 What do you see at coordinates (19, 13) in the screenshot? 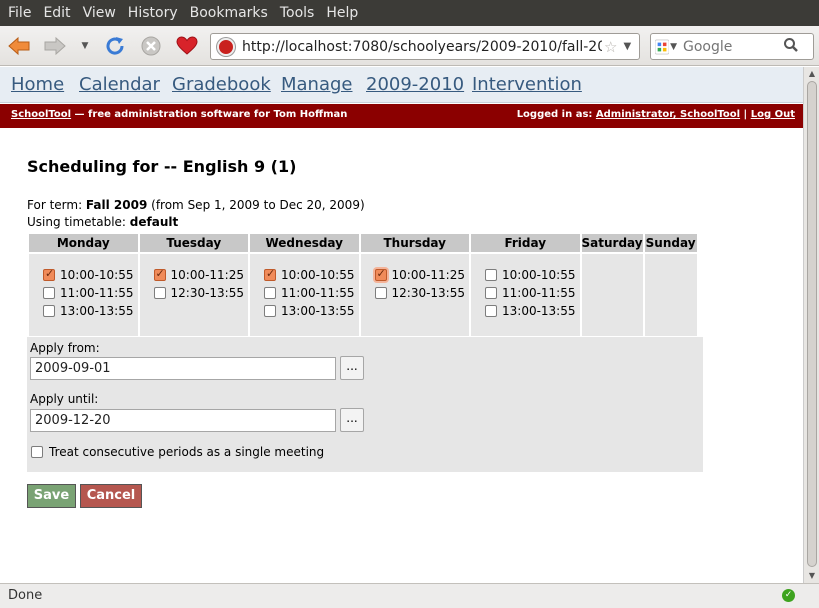
I see `menu-file: File` at bounding box center [19, 13].